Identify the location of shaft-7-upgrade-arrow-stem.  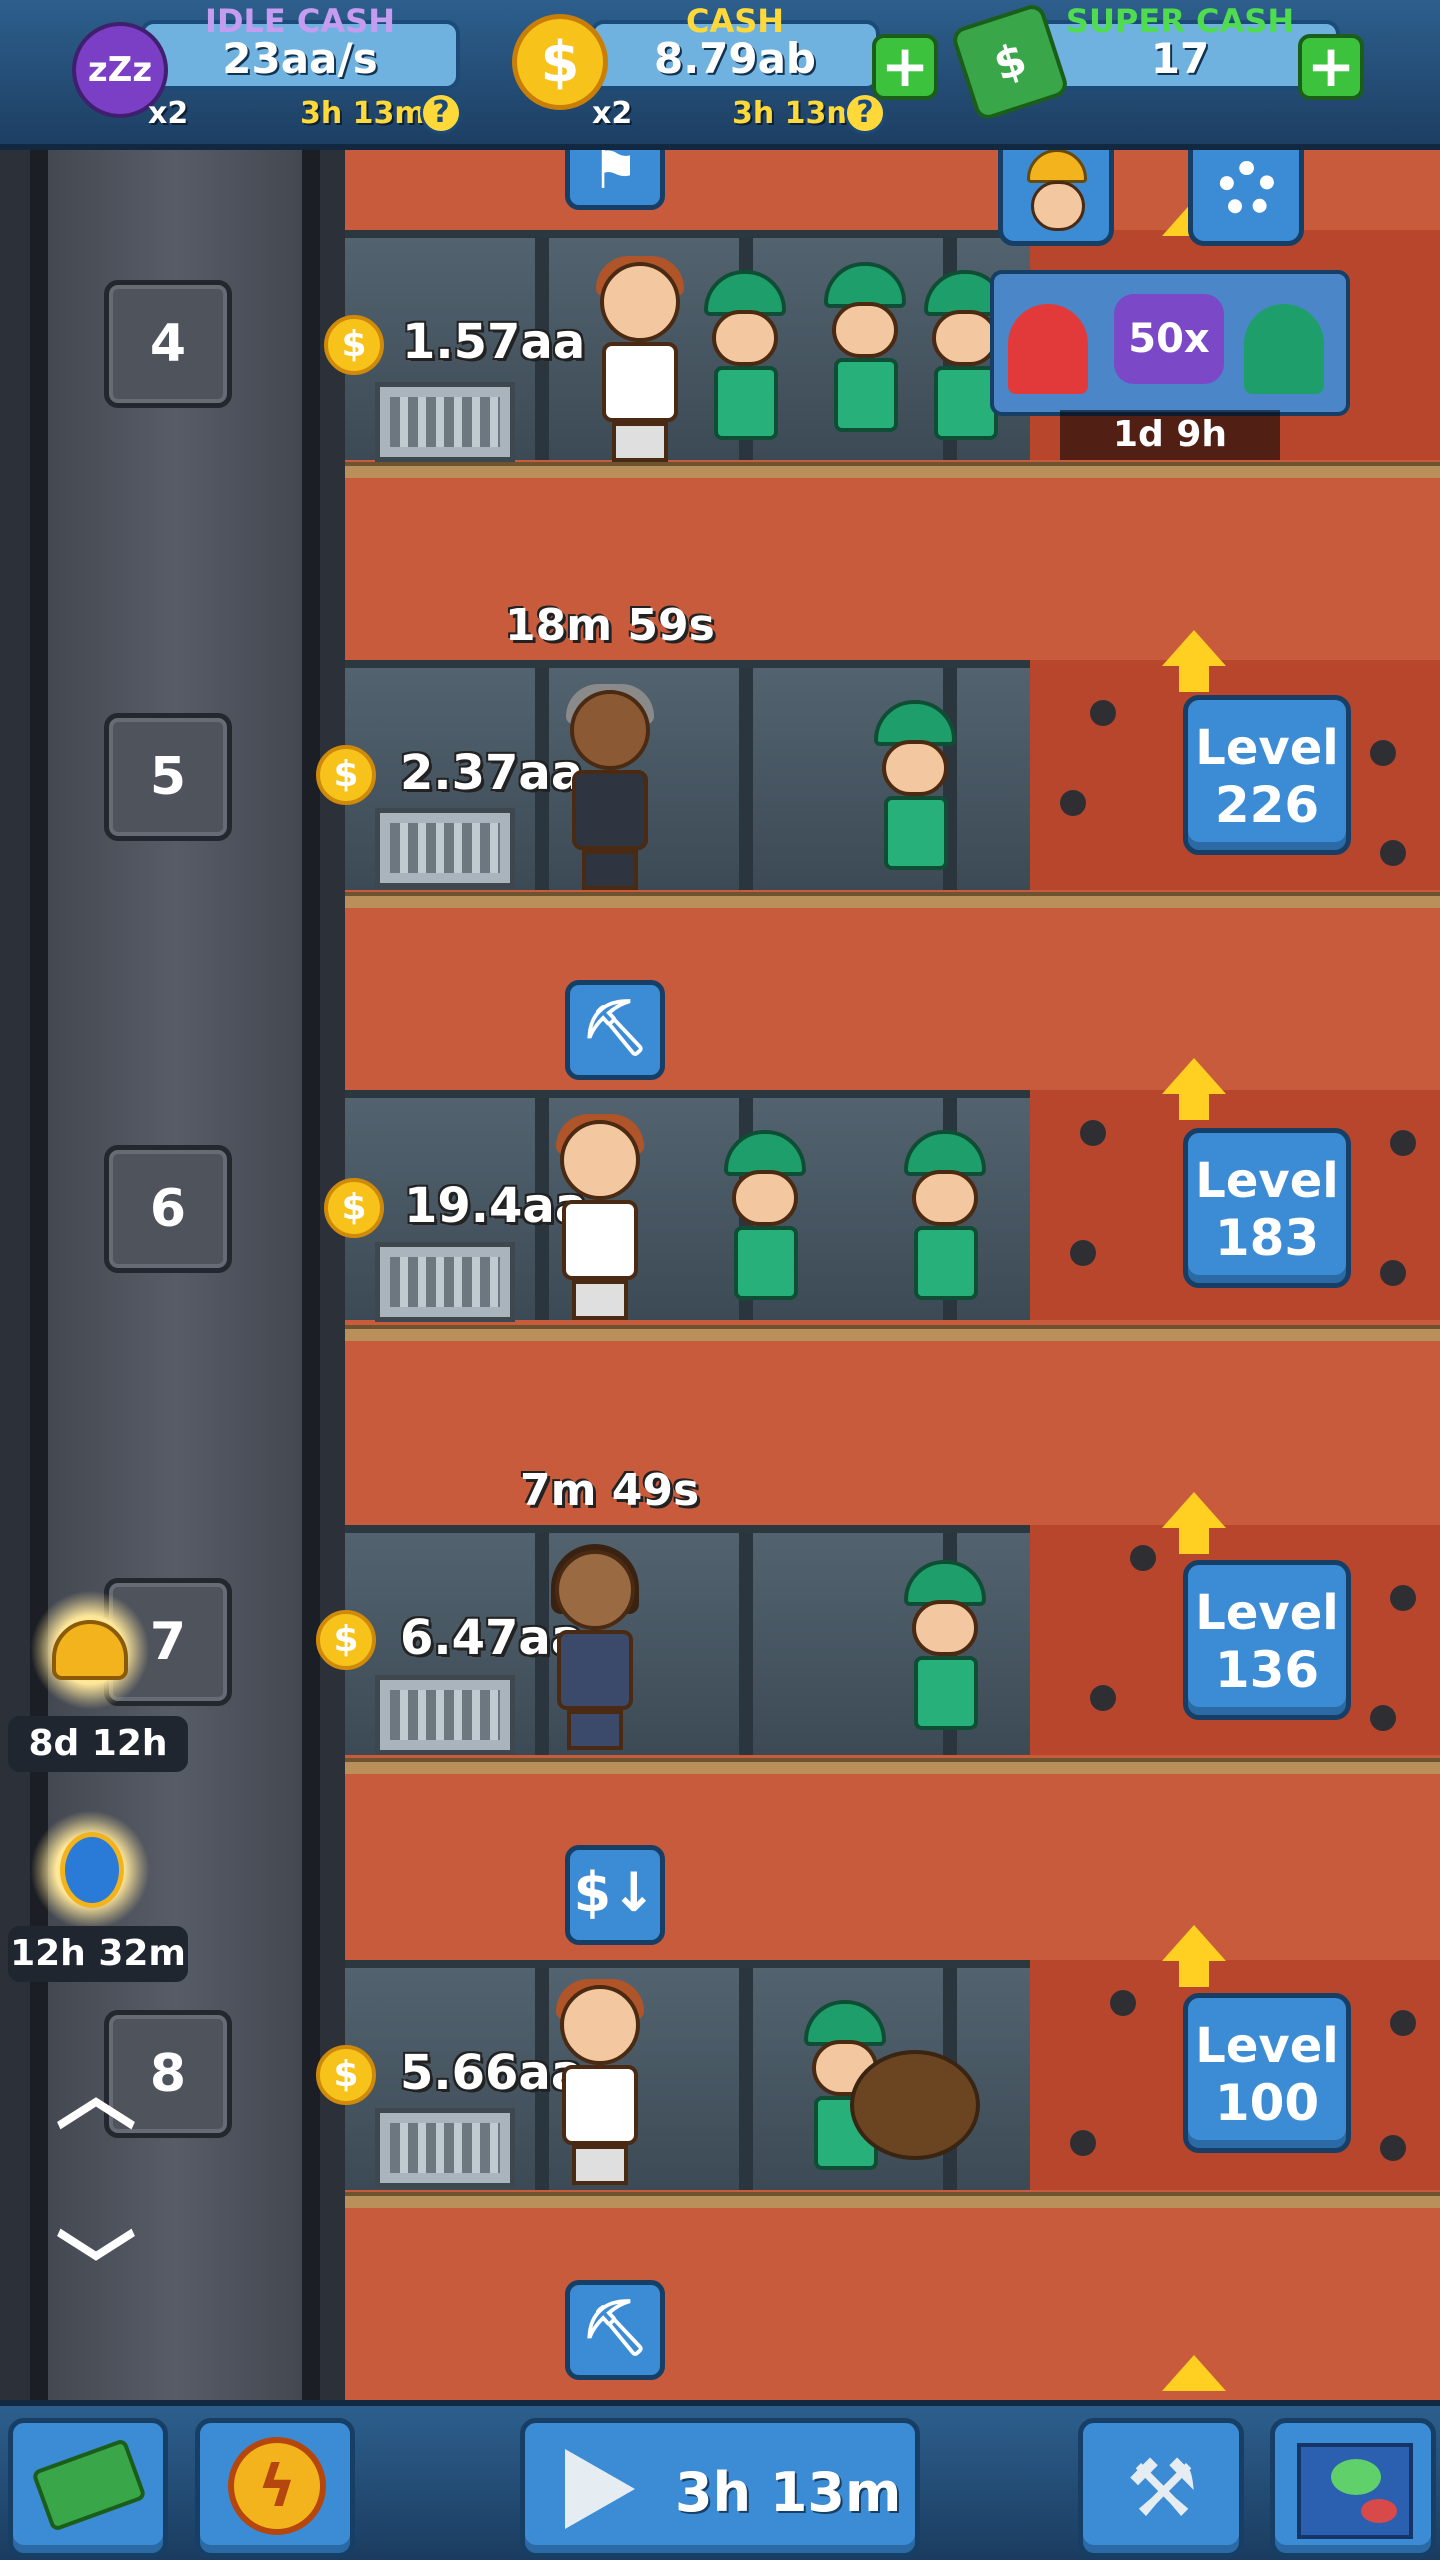
(1194, 1540).